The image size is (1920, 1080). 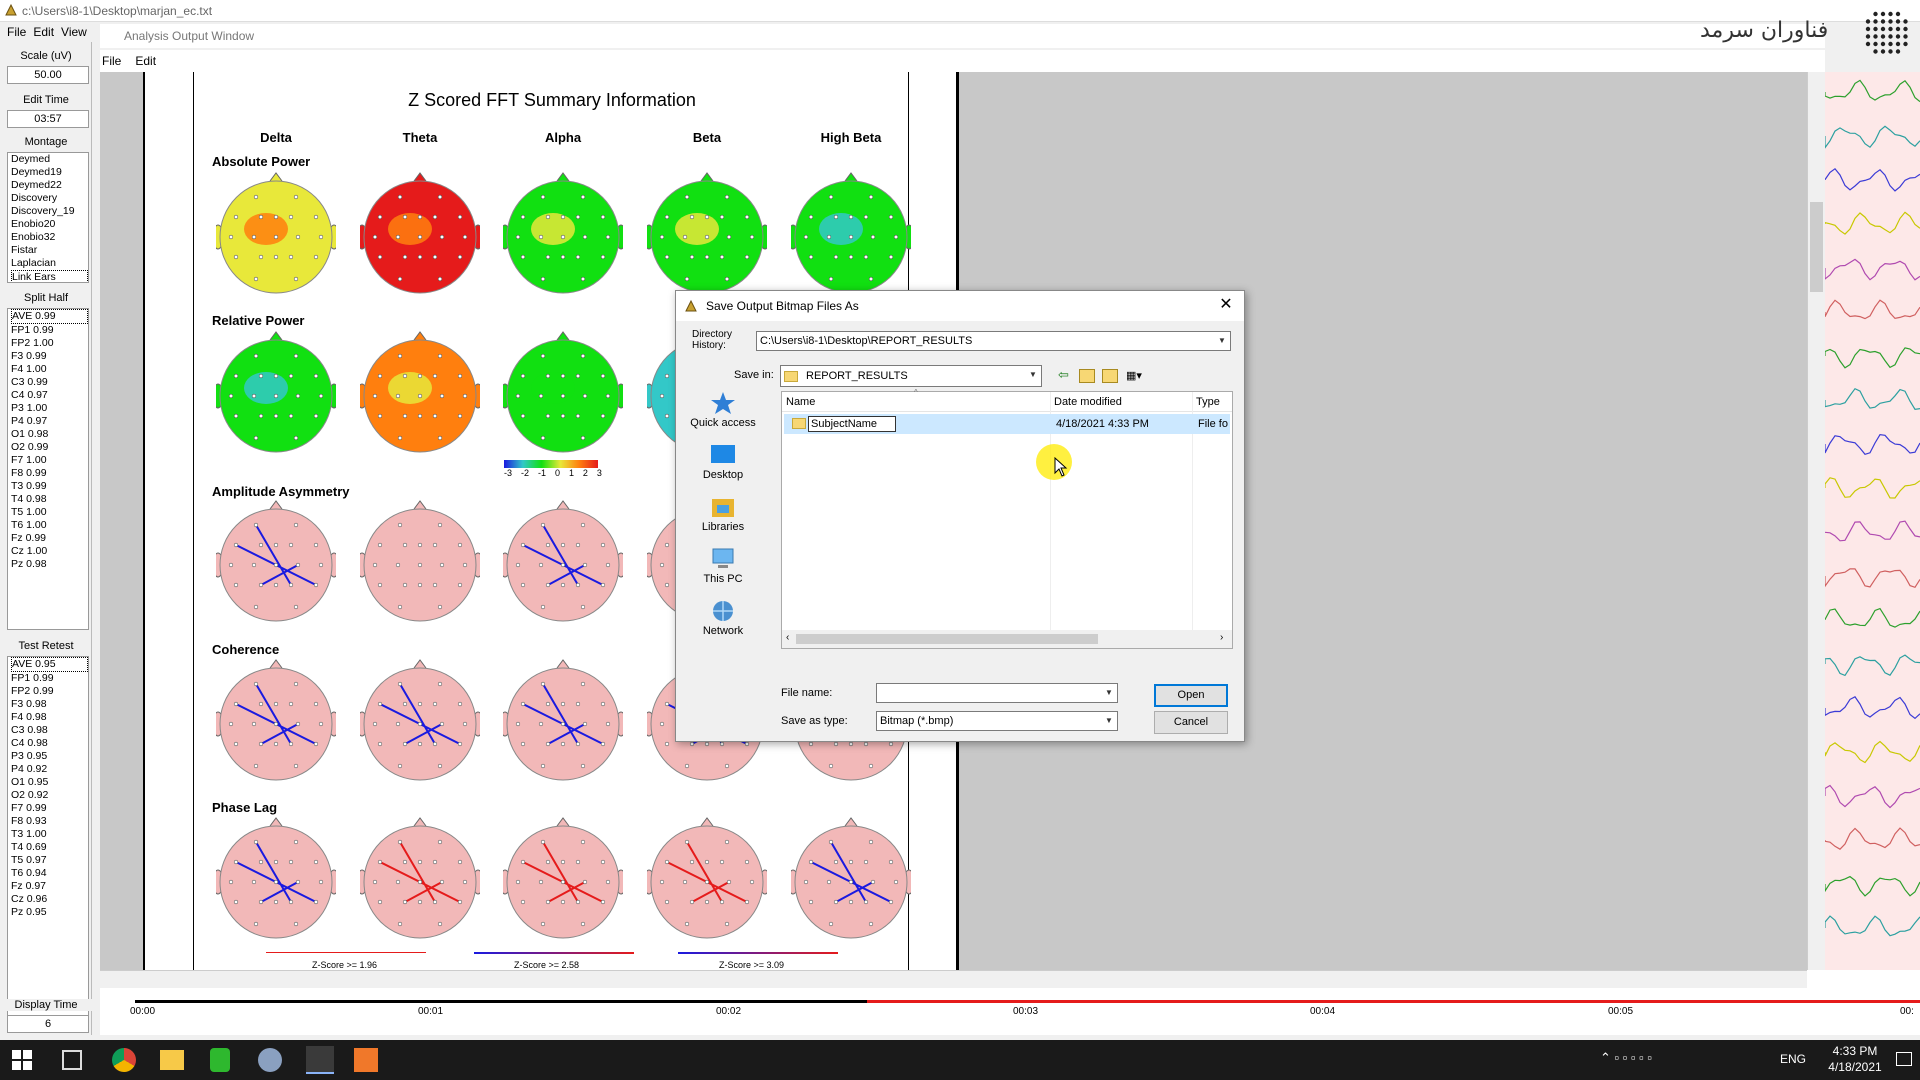 I want to click on list-item: O1 0.98, so click(x=49, y=434).